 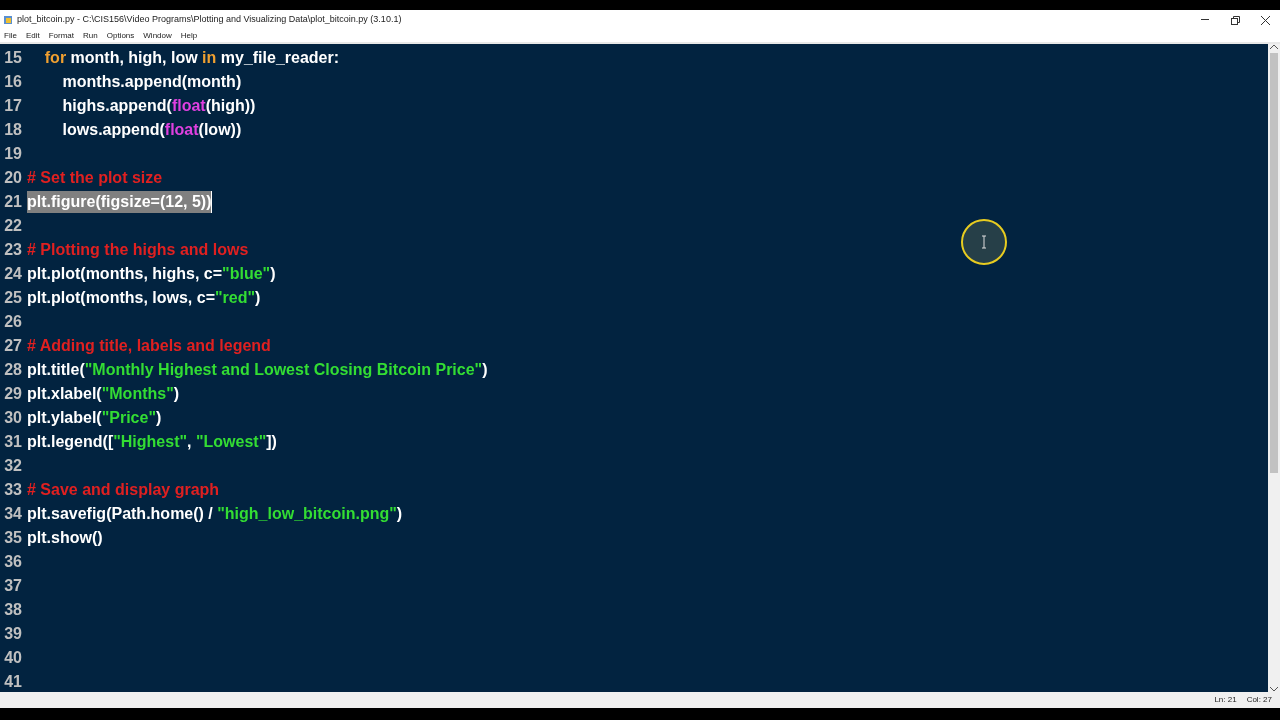 What do you see at coordinates (32, 36) in the screenshot?
I see `menu-item: Edit` at bounding box center [32, 36].